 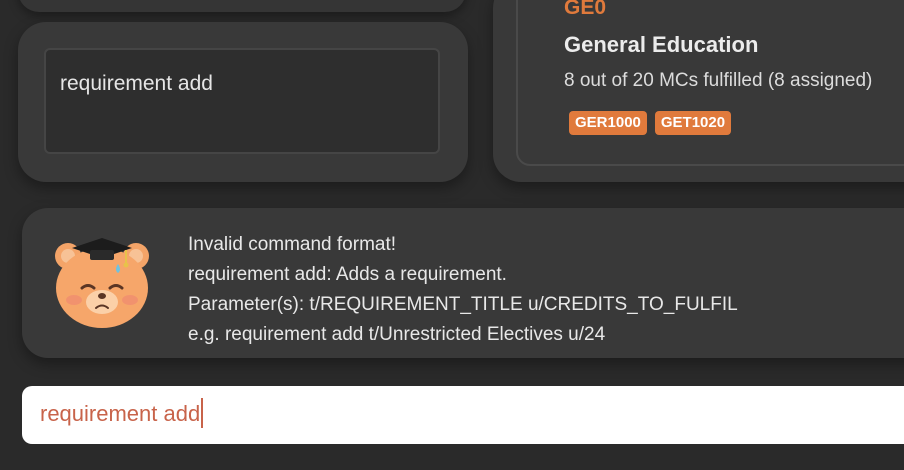 I want to click on module-tag-list: GER1000 GET1020, so click(x=650, y=123).